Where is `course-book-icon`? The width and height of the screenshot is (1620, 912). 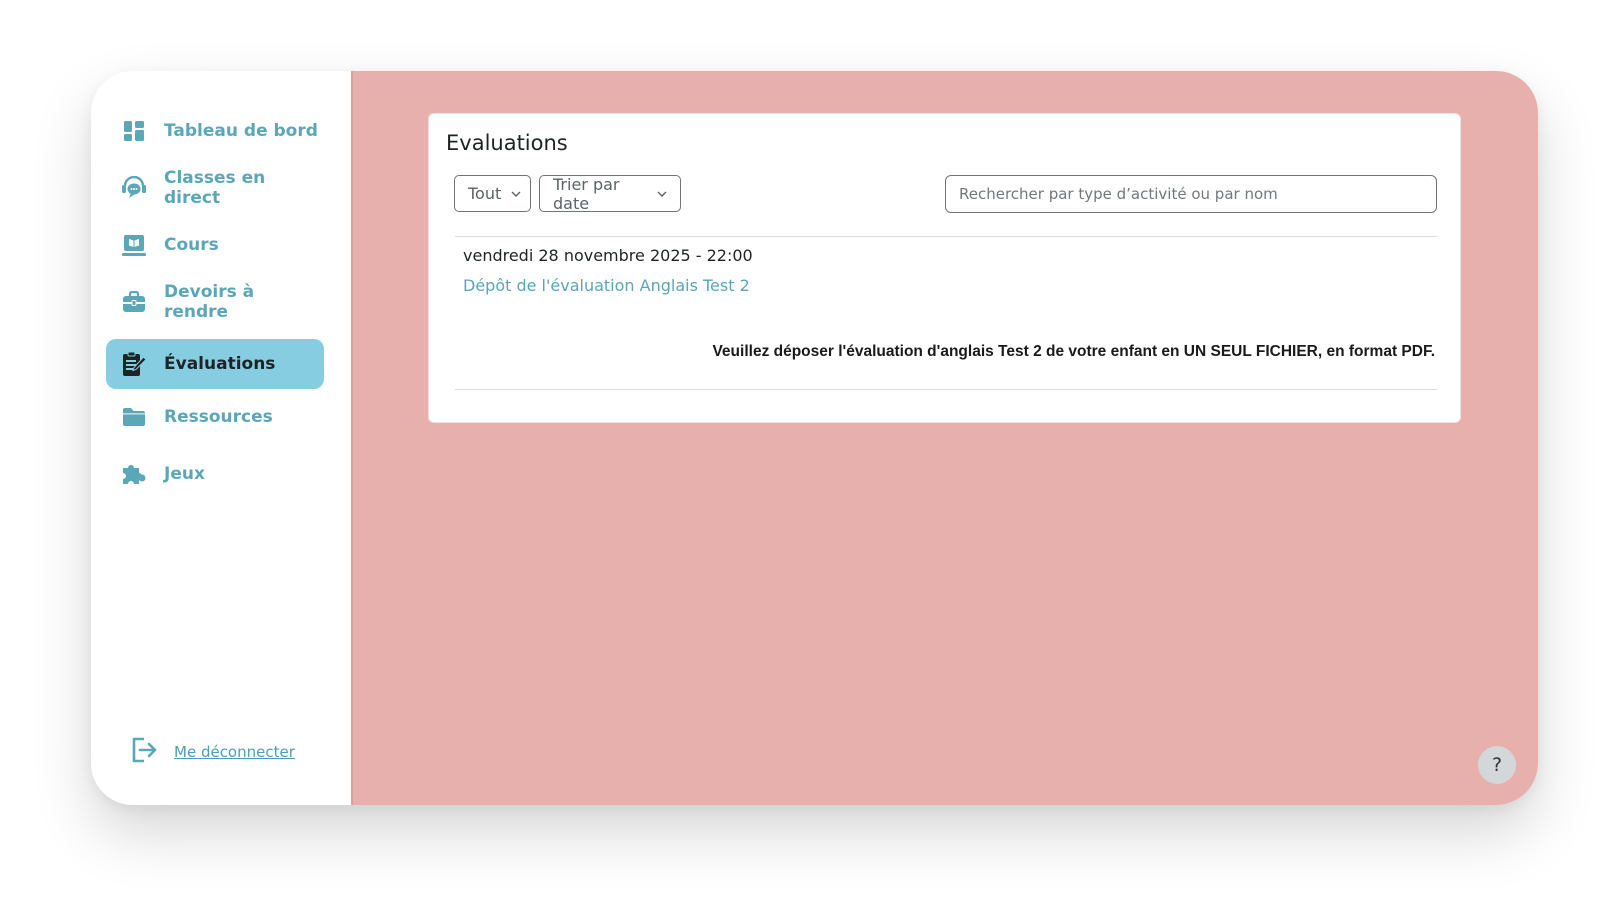 course-book-icon is located at coordinates (134, 245).